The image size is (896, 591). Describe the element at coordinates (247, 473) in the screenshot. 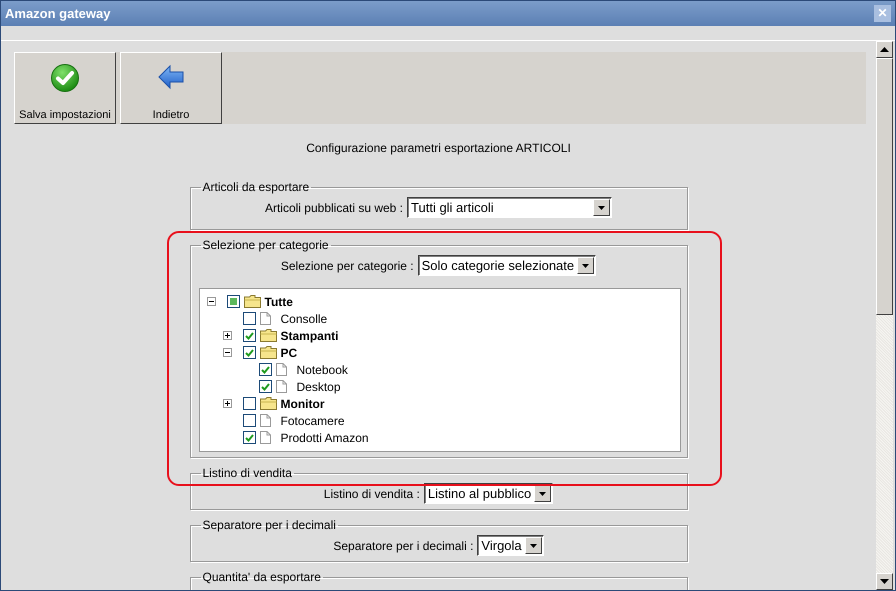

I see `group-title: Listino di vendita` at that location.